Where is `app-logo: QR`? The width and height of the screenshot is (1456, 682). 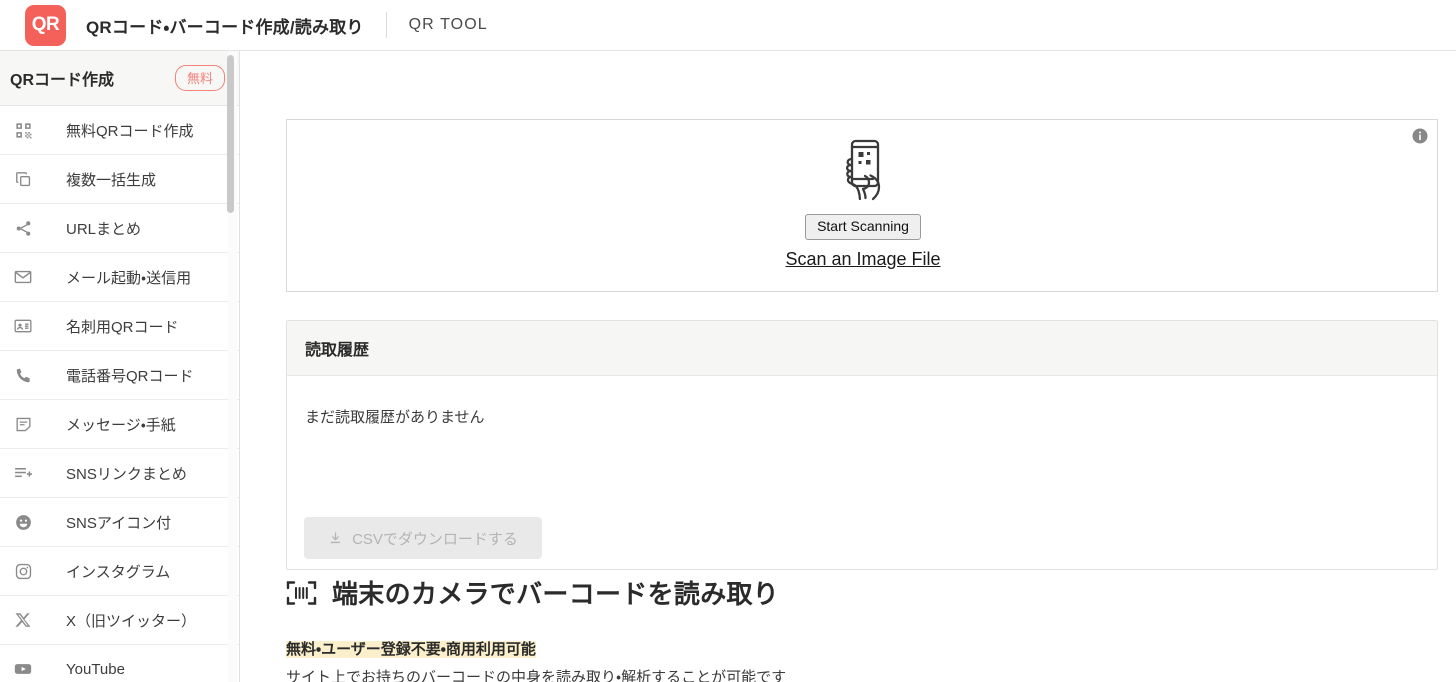 app-logo: QR is located at coordinates (45, 25).